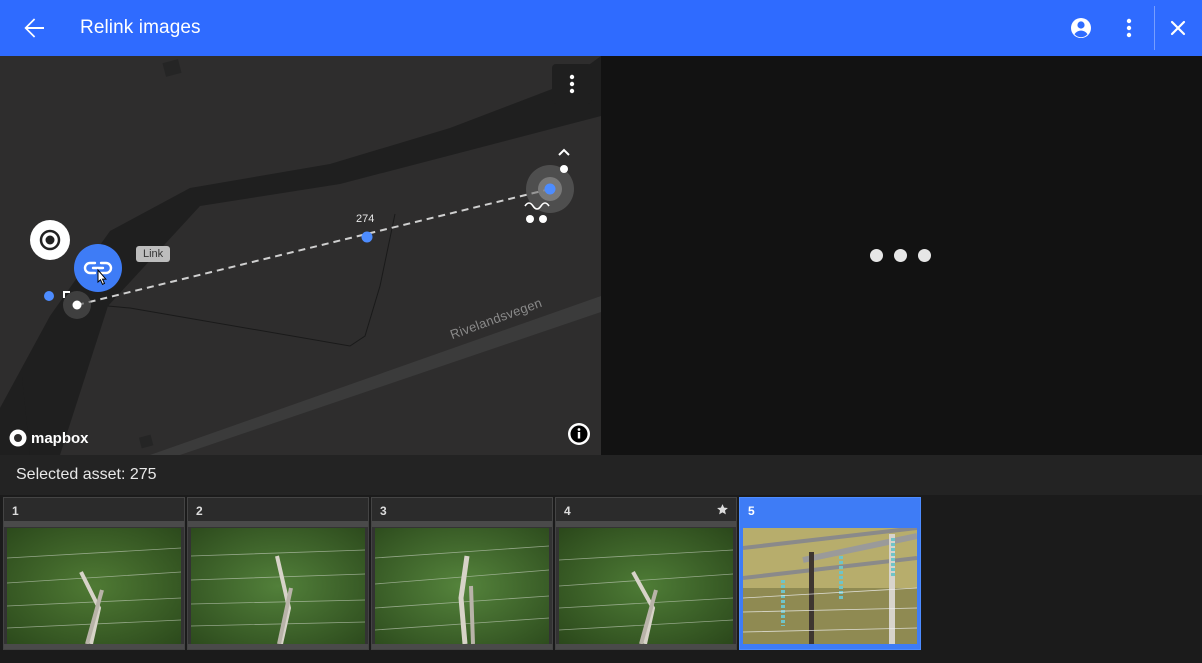 The image size is (1202, 663). Describe the element at coordinates (86, 474) in the screenshot. I see `selected-asset-text: Selected asset: 275` at that location.